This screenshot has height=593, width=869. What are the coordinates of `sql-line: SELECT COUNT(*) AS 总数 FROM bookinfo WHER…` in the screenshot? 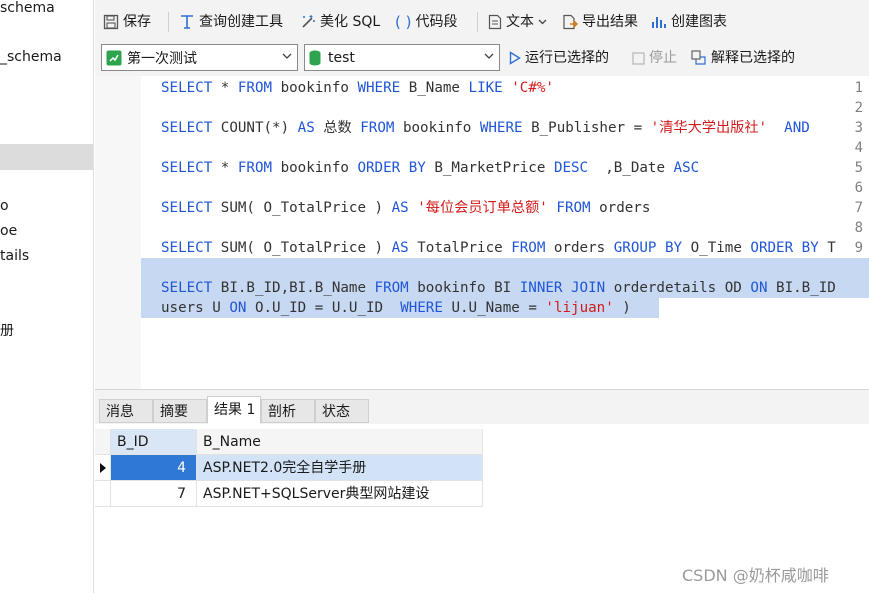 It's located at (485, 128).